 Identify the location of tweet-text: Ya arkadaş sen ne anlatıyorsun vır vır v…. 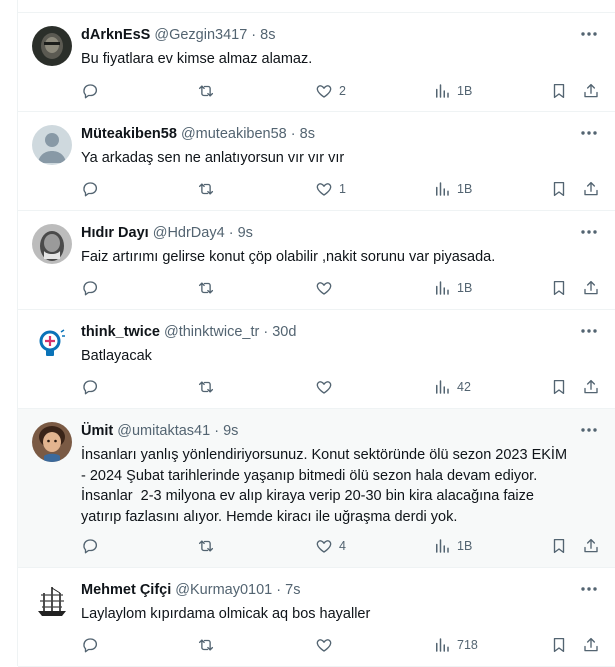
(213, 158).